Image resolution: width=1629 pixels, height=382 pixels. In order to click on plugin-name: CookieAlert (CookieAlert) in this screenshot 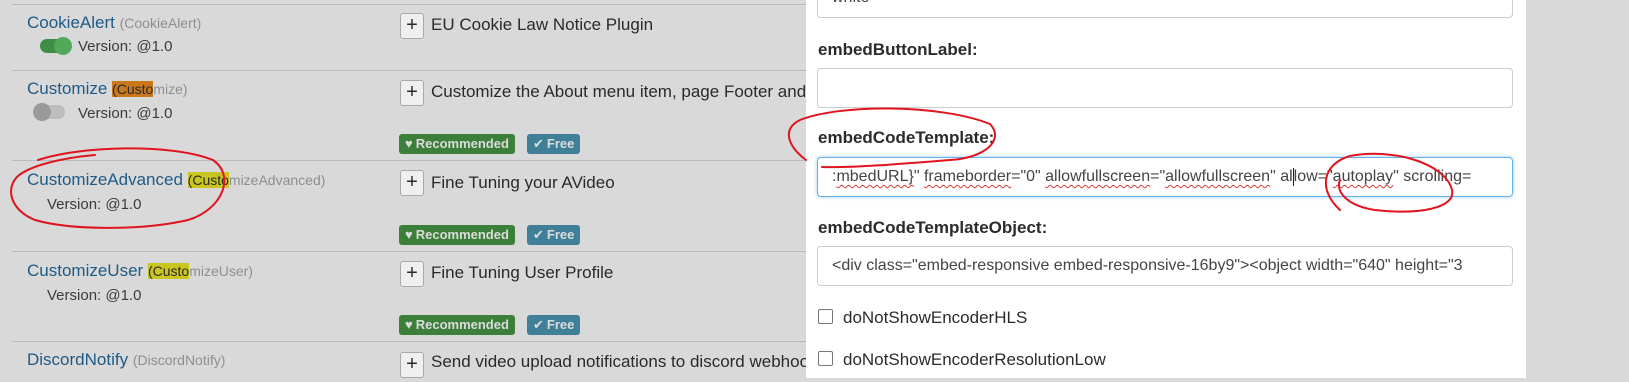, I will do `click(114, 23)`.